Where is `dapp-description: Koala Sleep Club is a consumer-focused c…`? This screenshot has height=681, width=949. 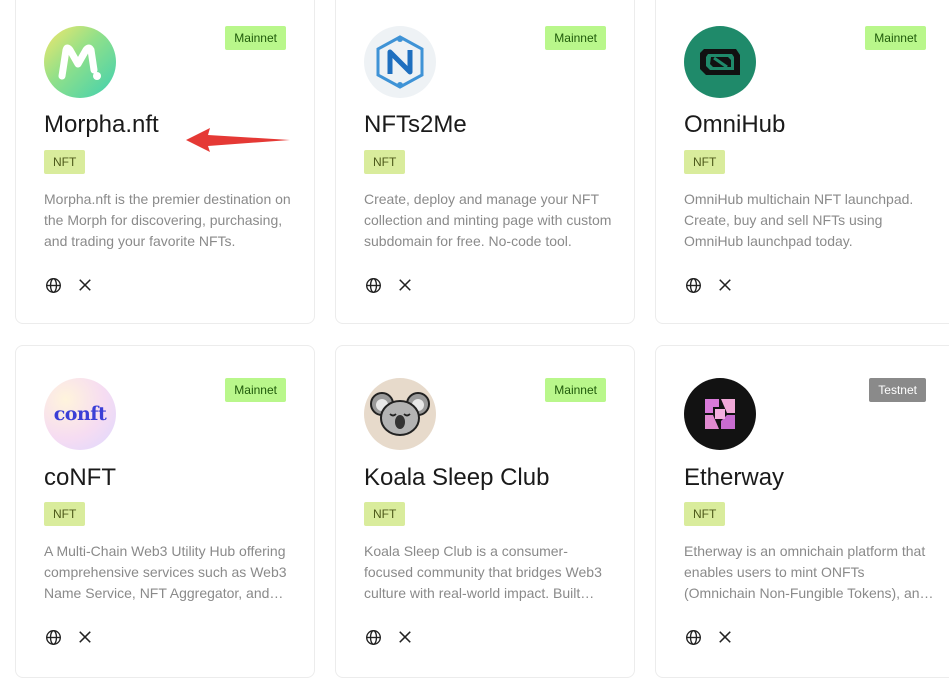
dapp-description: Koala Sleep Club is a consumer-focused c… is located at coordinates (483, 572).